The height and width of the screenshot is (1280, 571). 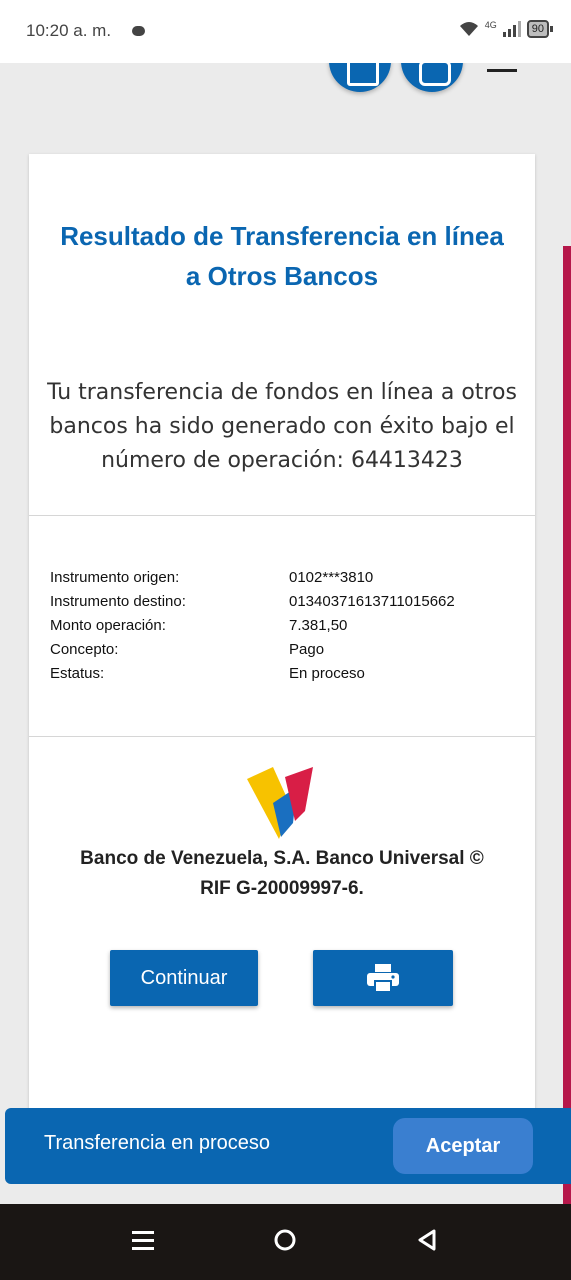 What do you see at coordinates (463, 1146) in the screenshot?
I see `accept-button: Aceptar` at bounding box center [463, 1146].